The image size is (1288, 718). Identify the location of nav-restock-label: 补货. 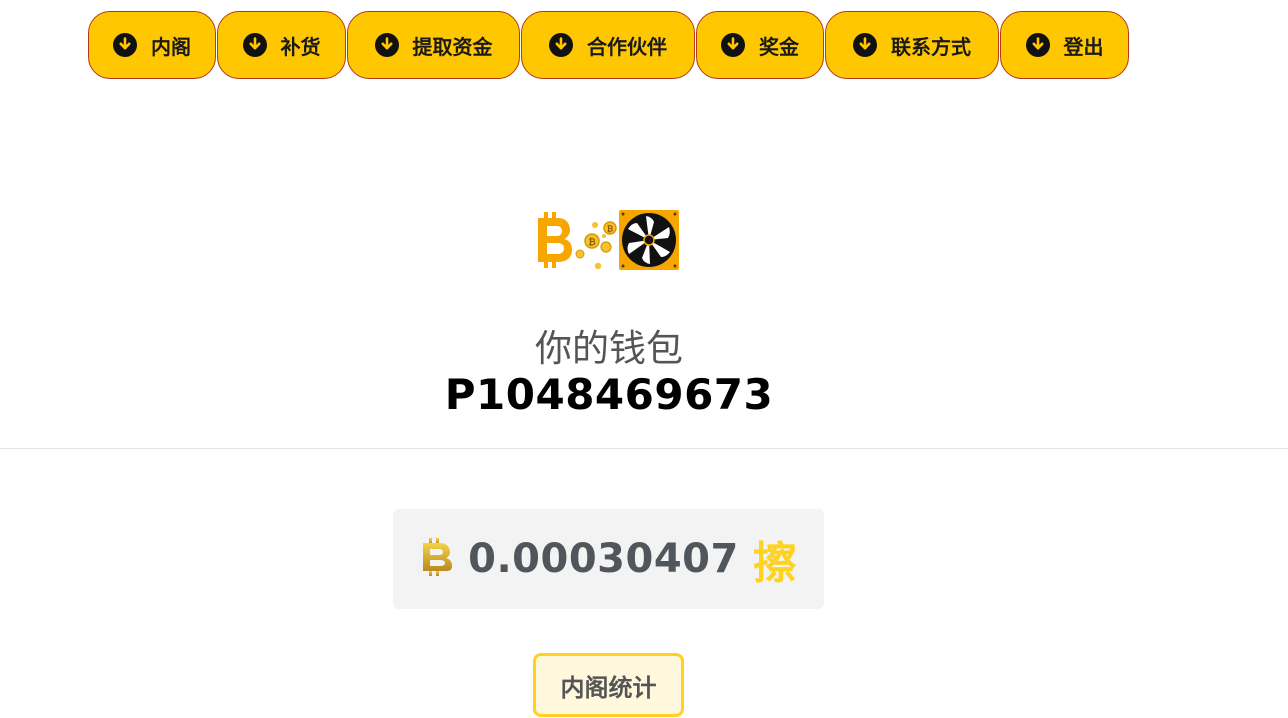
(300, 46).